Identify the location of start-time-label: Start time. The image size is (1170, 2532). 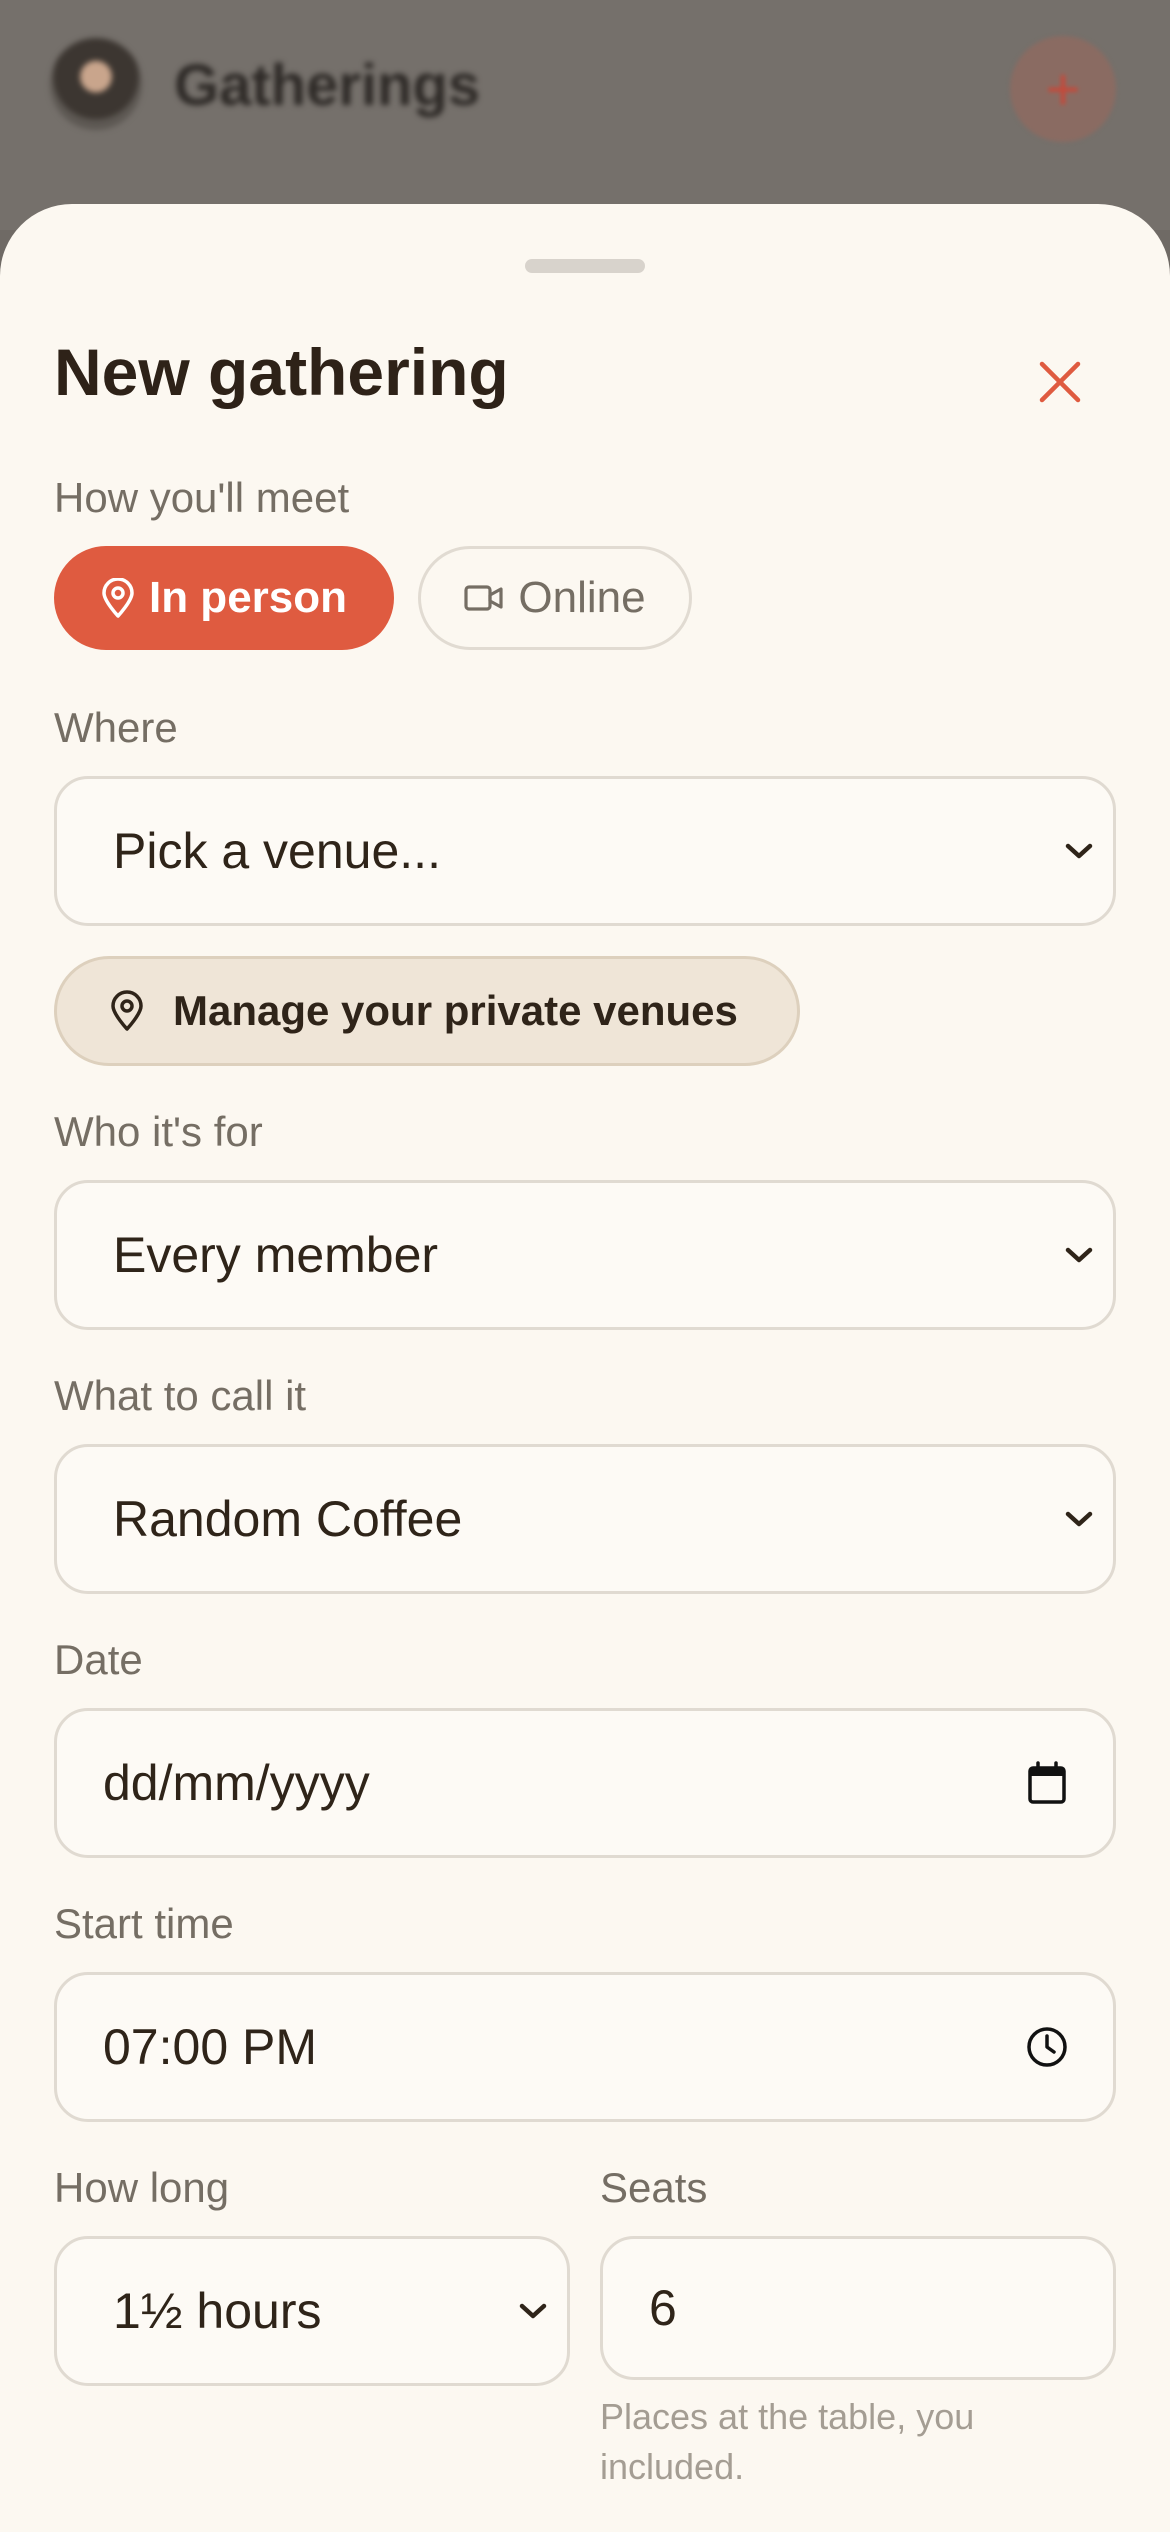
(144, 1923).